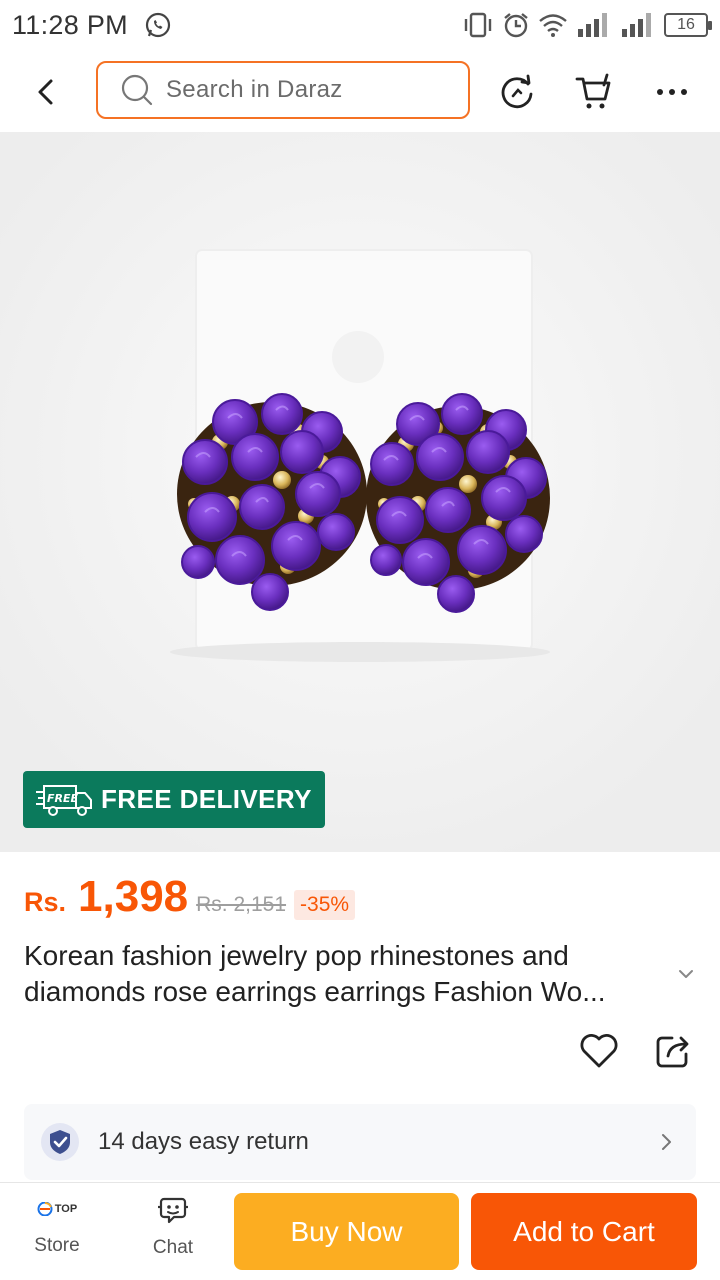 This screenshot has height=1280, width=720. I want to click on store-button: TOP Store, so click(57, 1235).